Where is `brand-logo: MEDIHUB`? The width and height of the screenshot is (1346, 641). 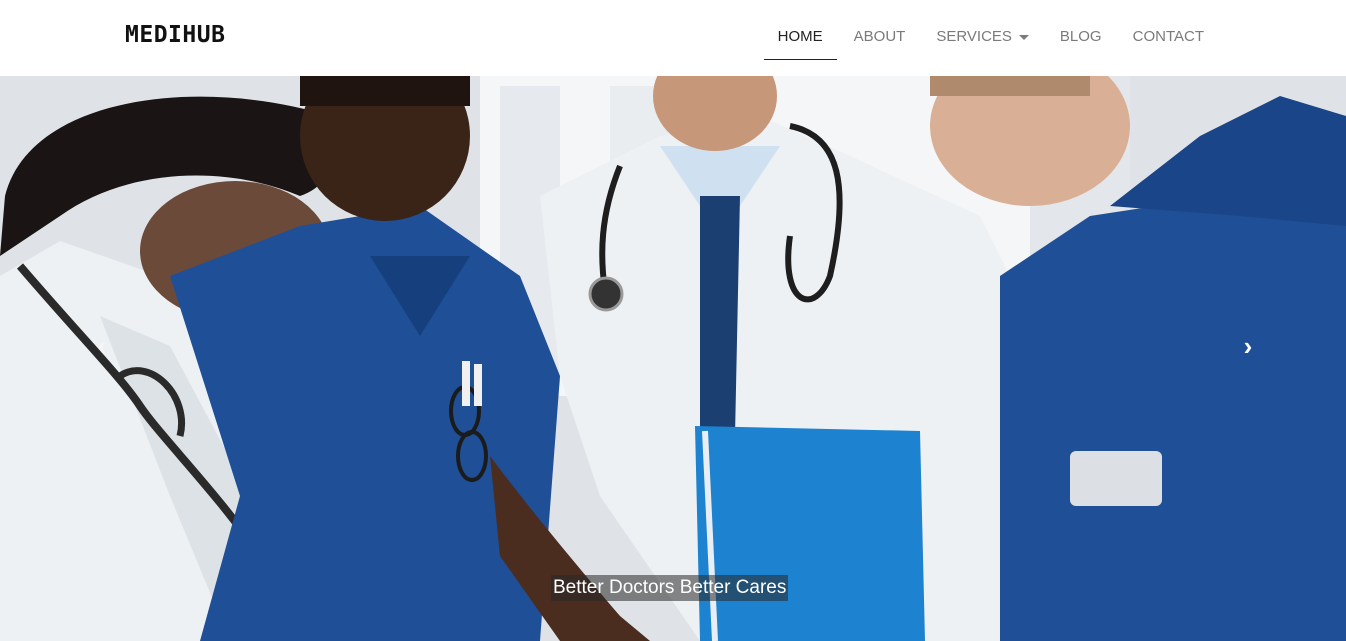 brand-logo: MEDIHUB is located at coordinates (175, 35).